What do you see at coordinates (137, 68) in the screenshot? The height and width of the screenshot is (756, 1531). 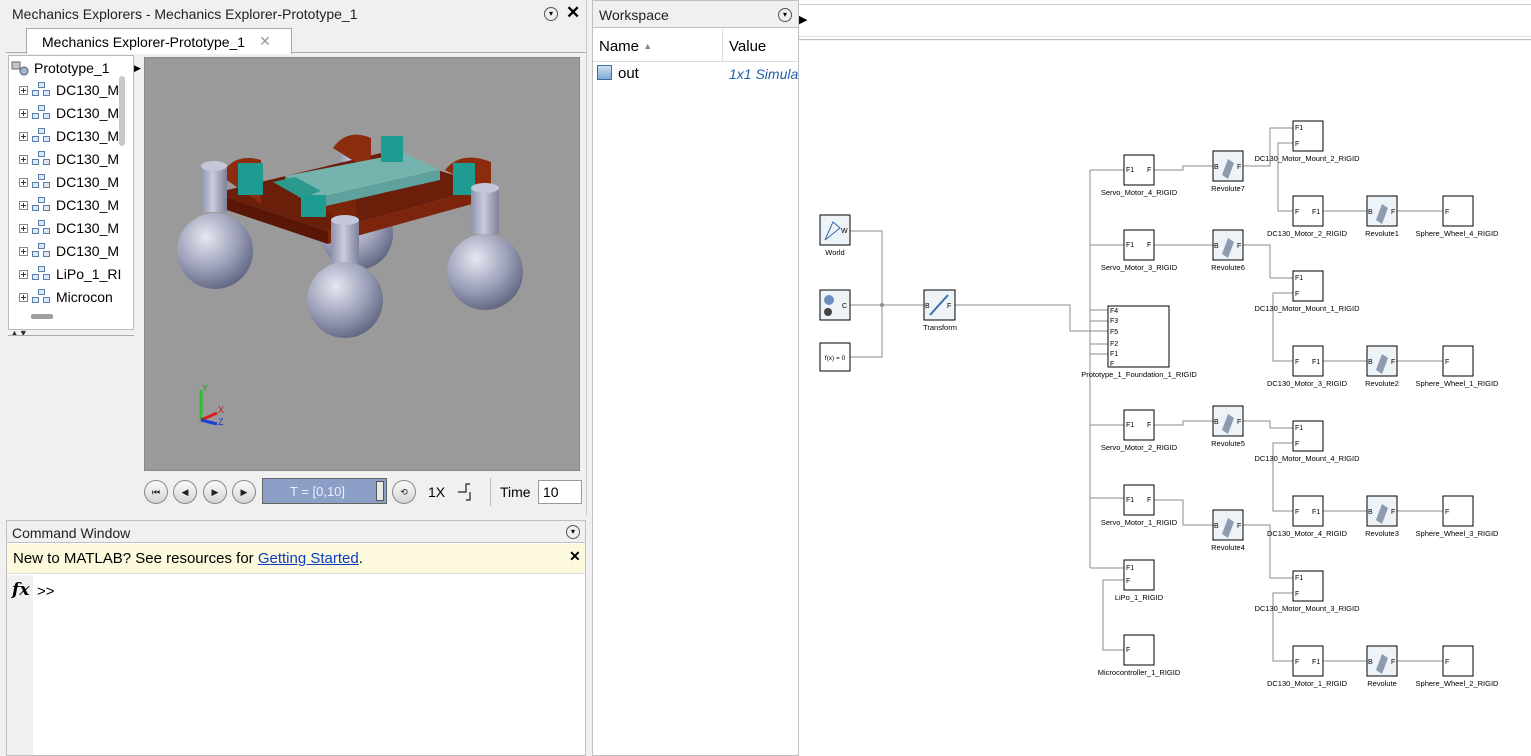 I see `tree-expand-arrow: ▶` at bounding box center [137, 68].